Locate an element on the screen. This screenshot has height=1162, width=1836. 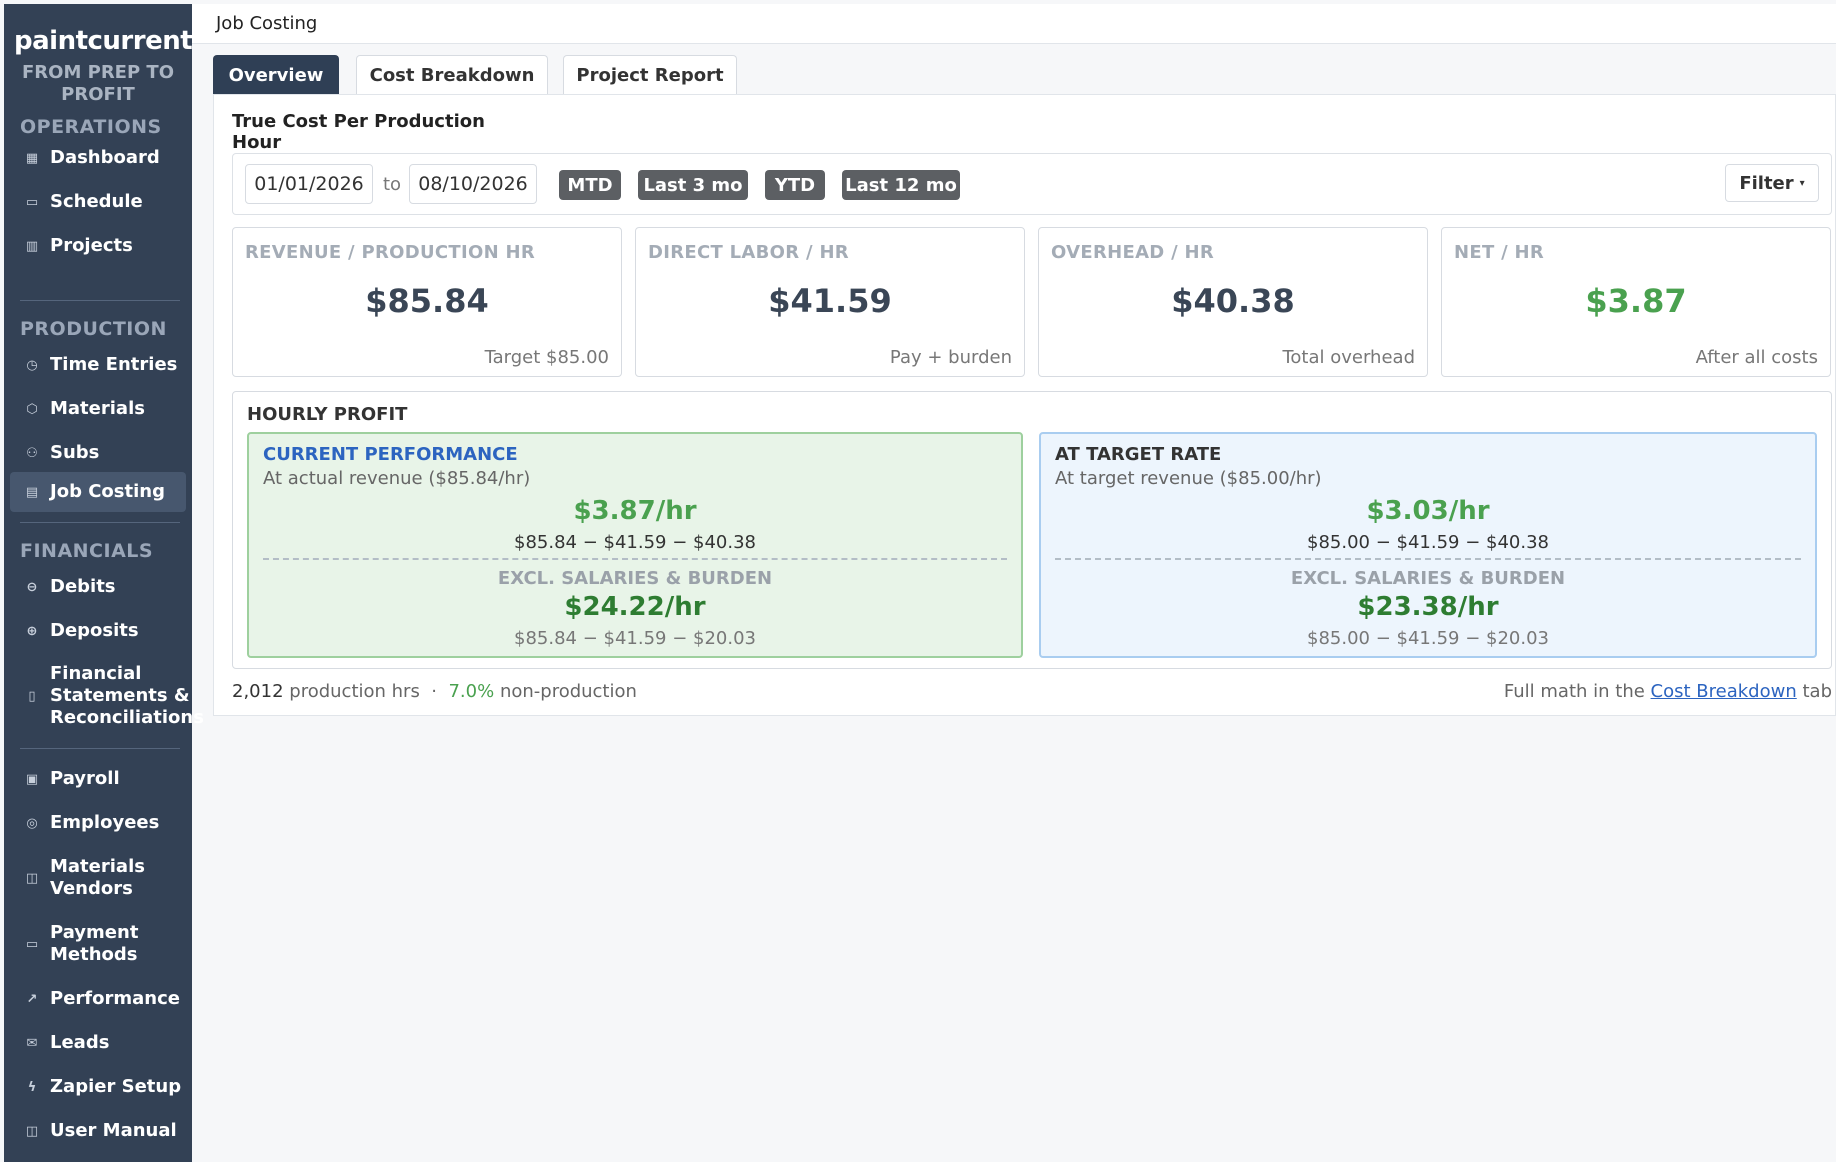
sidebar-item-label: Materials Vendors is located at coordinates (97, 877).